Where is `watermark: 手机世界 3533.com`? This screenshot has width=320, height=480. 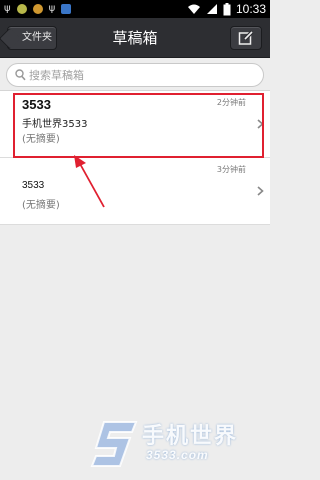
watermark: 手机世界 3533.com is located at coordinates (175, 444).